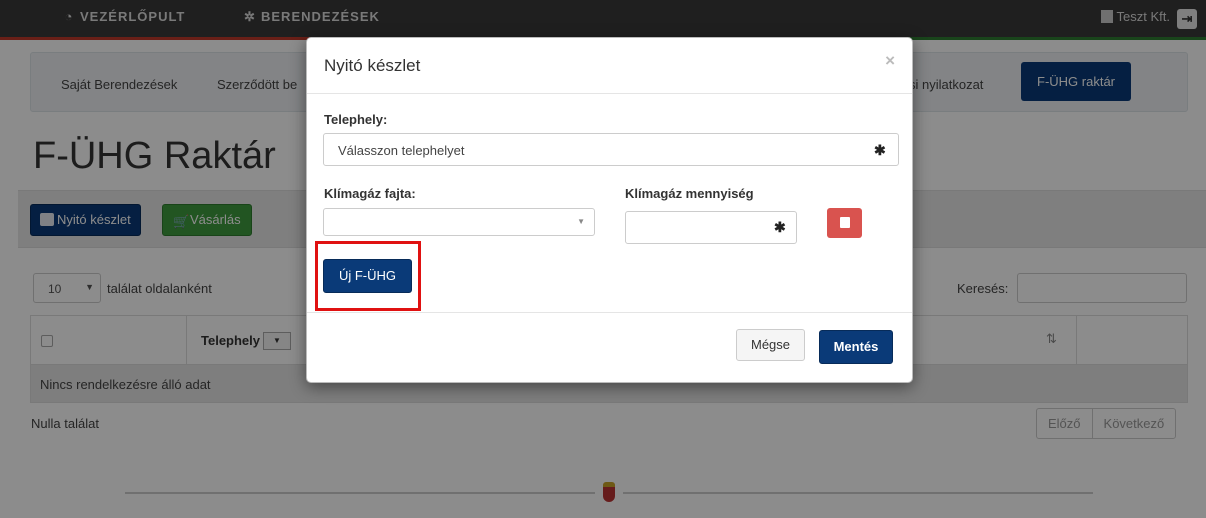  Describe the element at coordinates (856, 347) in the screenshot. I see `save-button: Mentés` at that location.